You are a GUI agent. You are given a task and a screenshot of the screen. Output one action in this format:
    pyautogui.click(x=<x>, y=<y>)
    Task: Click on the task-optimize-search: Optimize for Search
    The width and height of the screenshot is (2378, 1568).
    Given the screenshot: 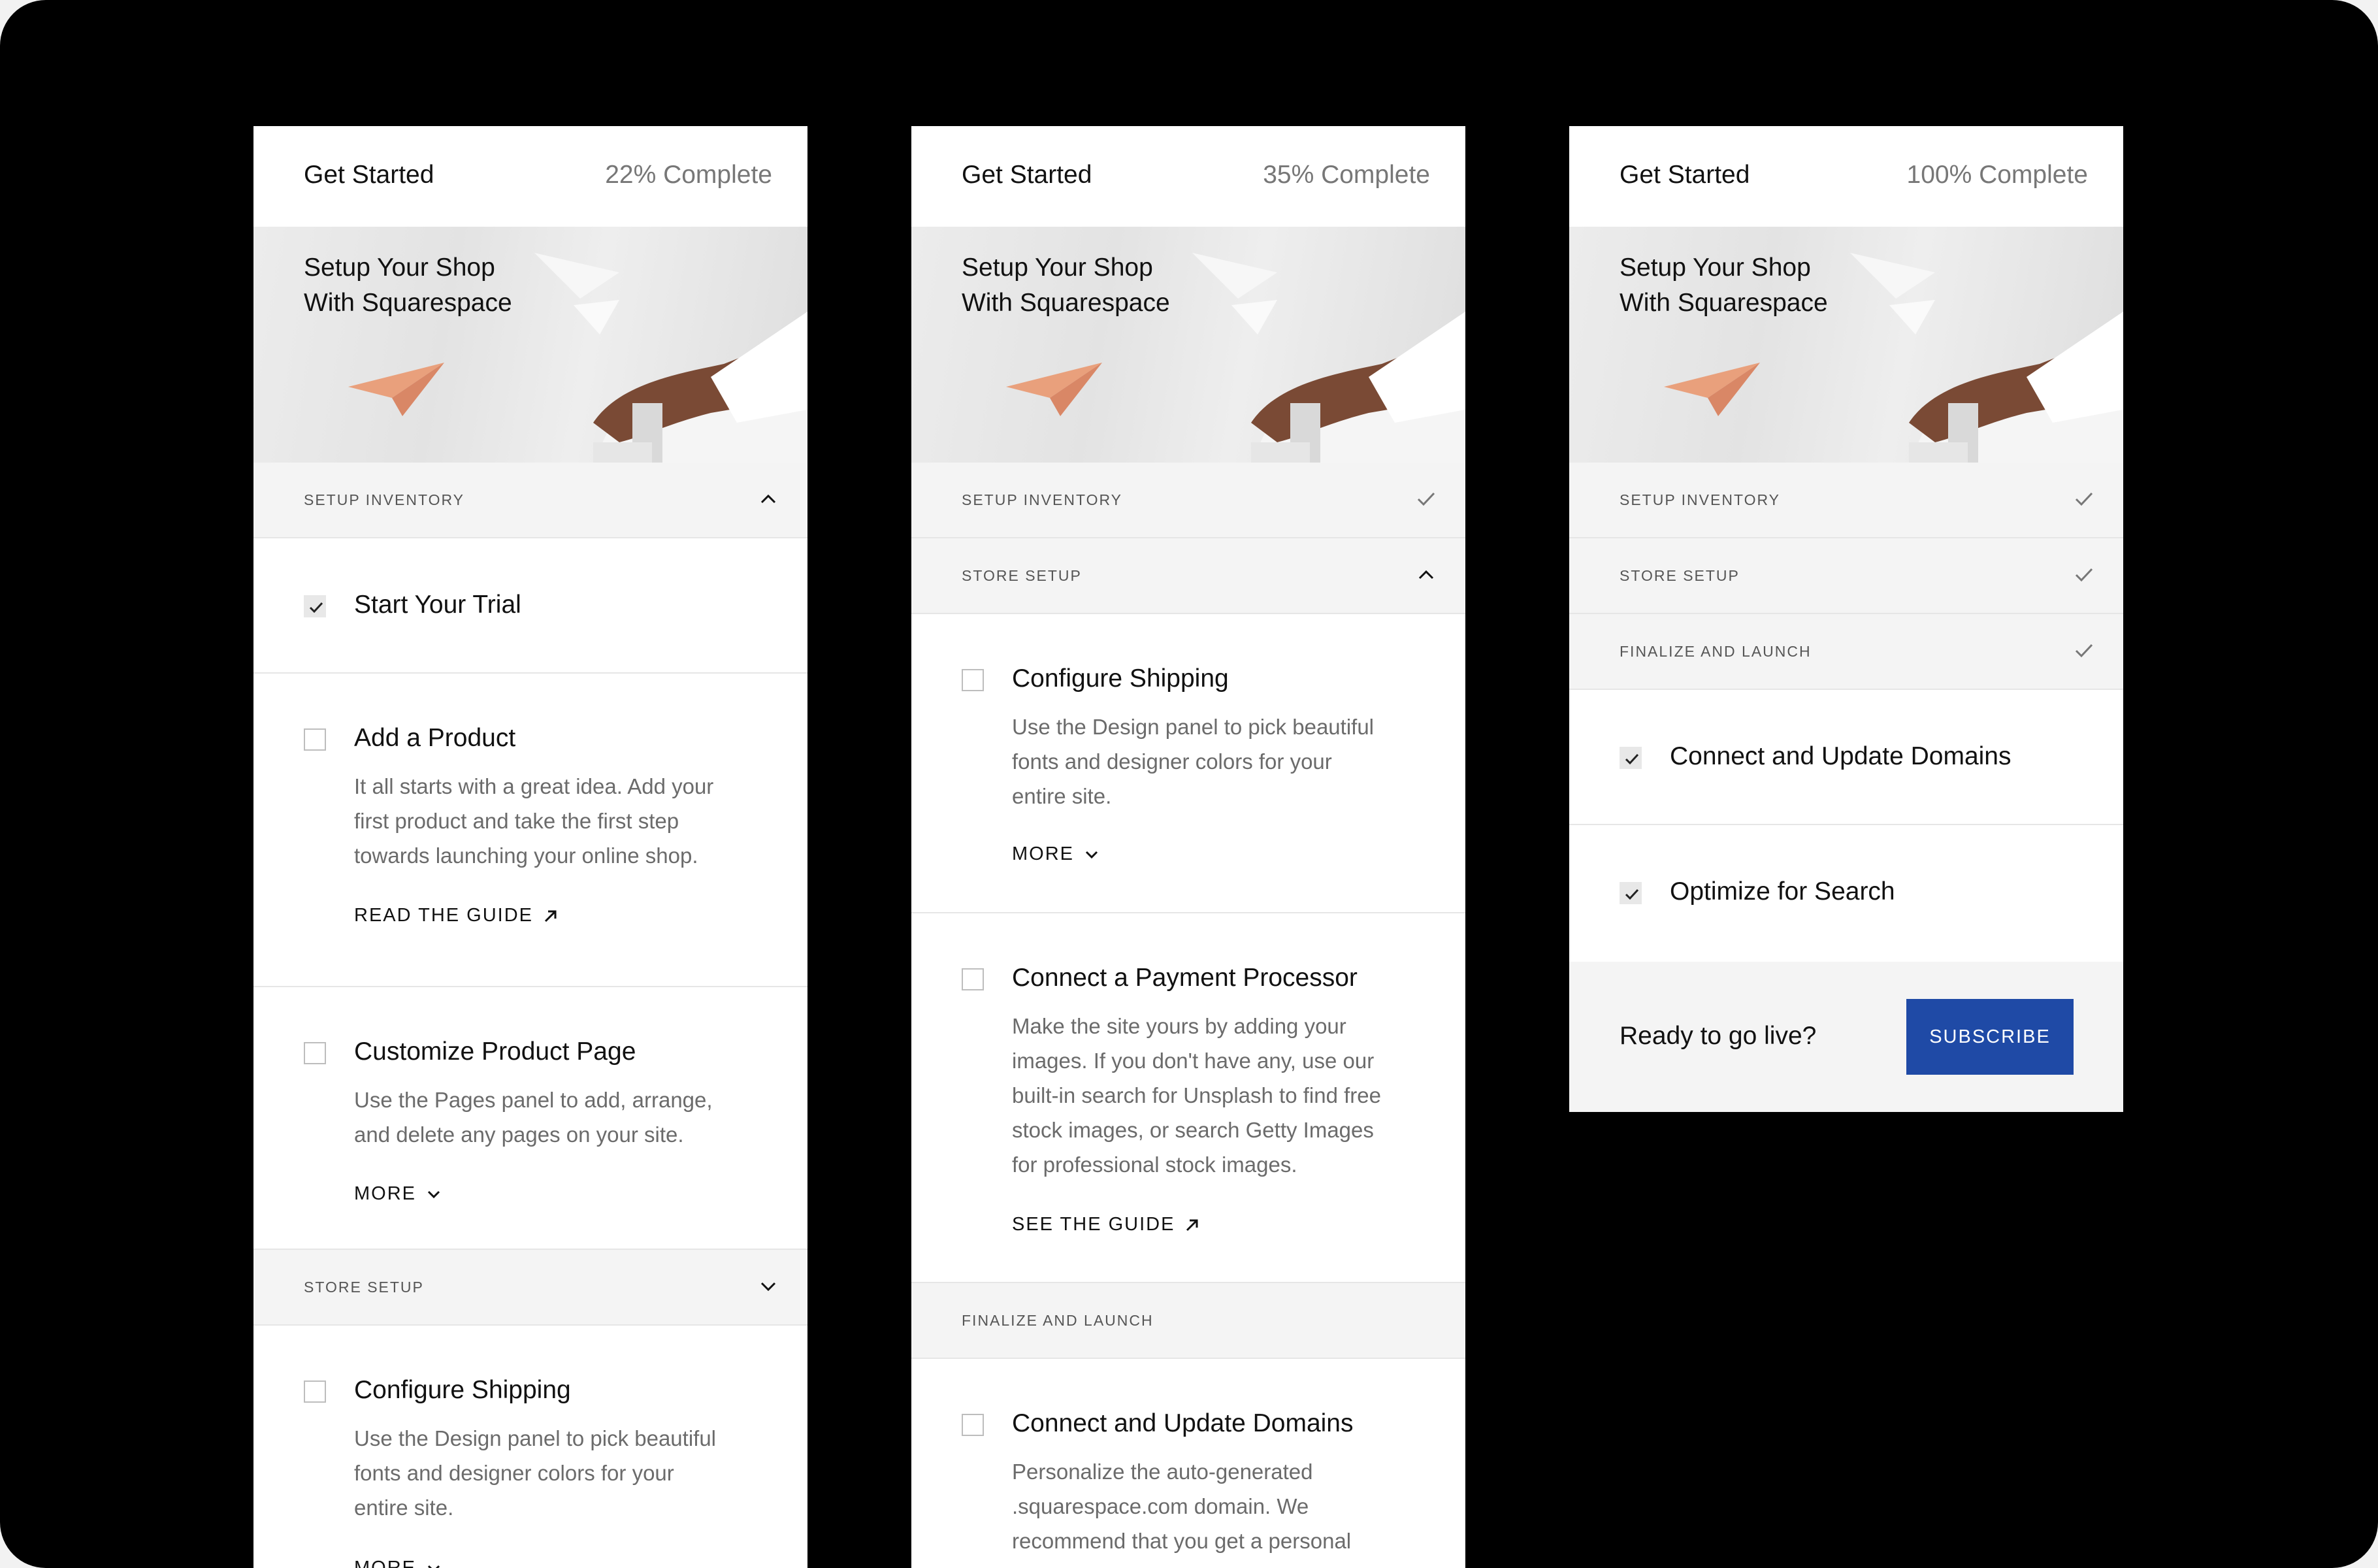 What is the action you would take?
    pyautogui.click(x=1846, y=892)
    